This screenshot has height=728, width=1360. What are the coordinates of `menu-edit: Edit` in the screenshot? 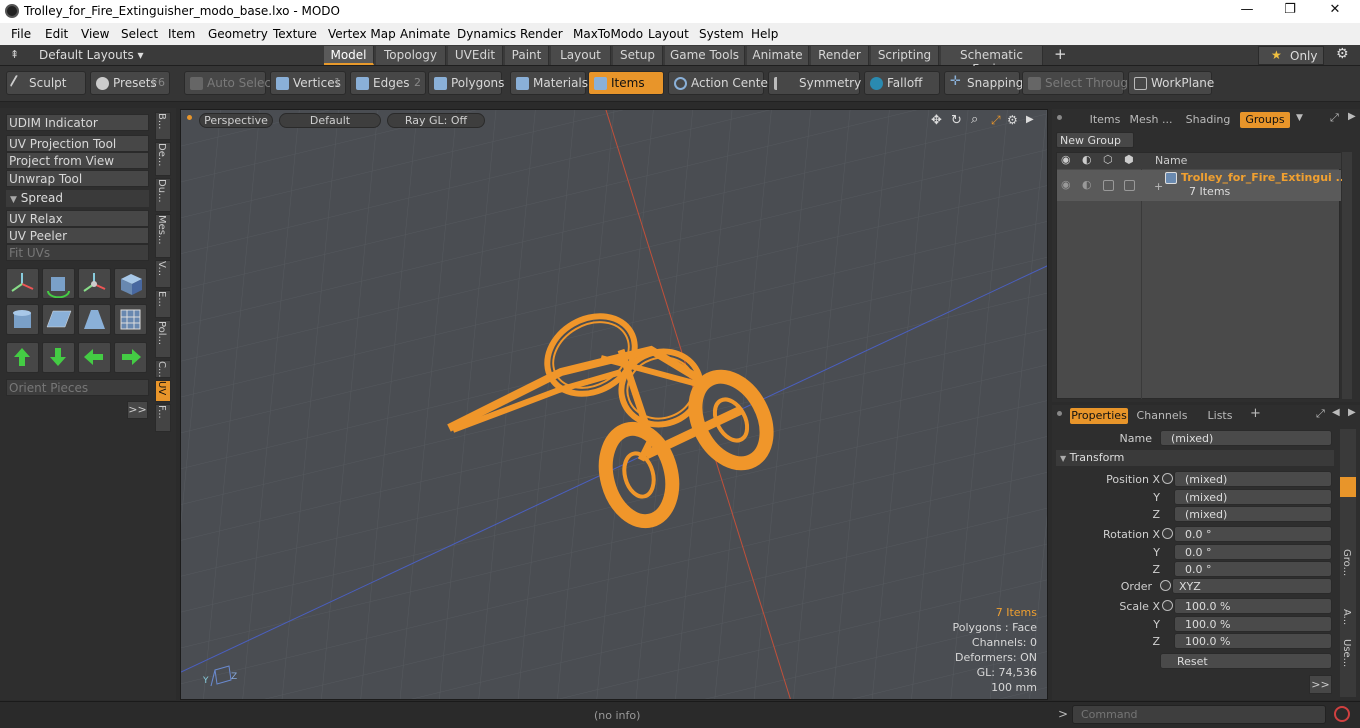 It's located at (56, 34).